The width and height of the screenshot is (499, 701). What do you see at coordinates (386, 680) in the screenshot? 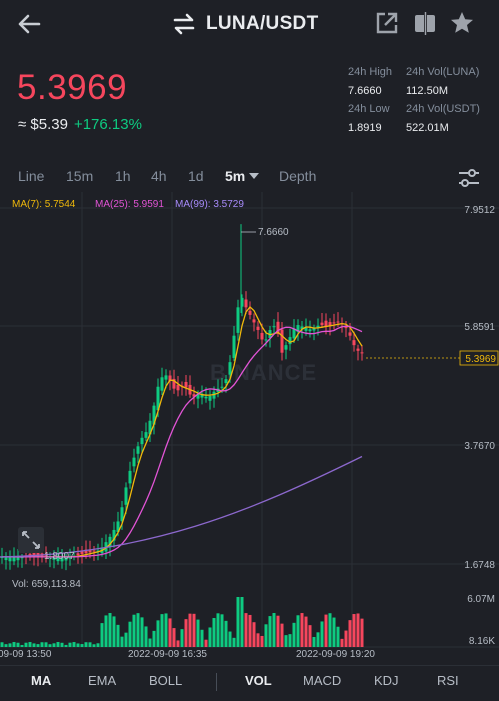
I see `indicator-tab-kdj: KDJ` at bounding box center [386, 680].